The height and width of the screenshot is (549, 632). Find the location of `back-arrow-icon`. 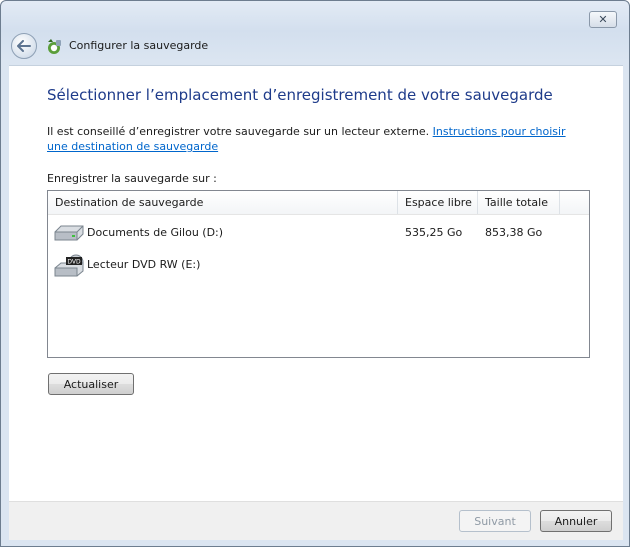

back-arrow-icon is located at coordinates (24, 46).